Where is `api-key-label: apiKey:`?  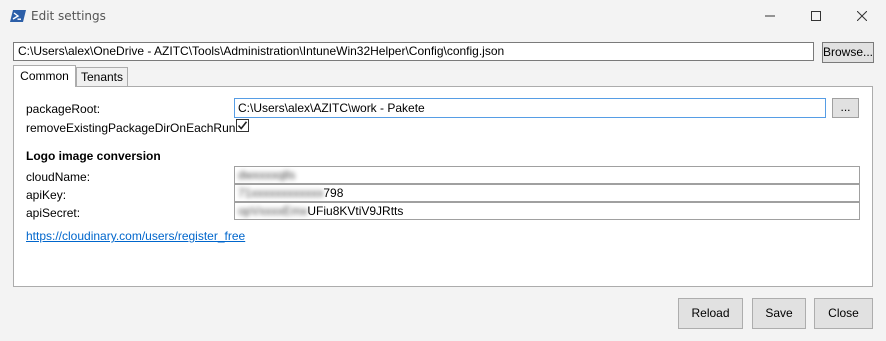 api-key-label: apiKey: is located at coordinates (46, 195).